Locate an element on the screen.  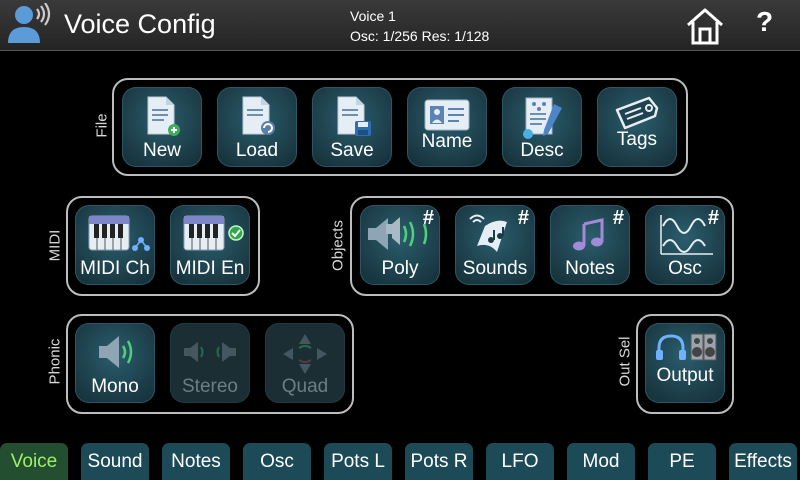
description-icon is located at coordinates (542, 118).